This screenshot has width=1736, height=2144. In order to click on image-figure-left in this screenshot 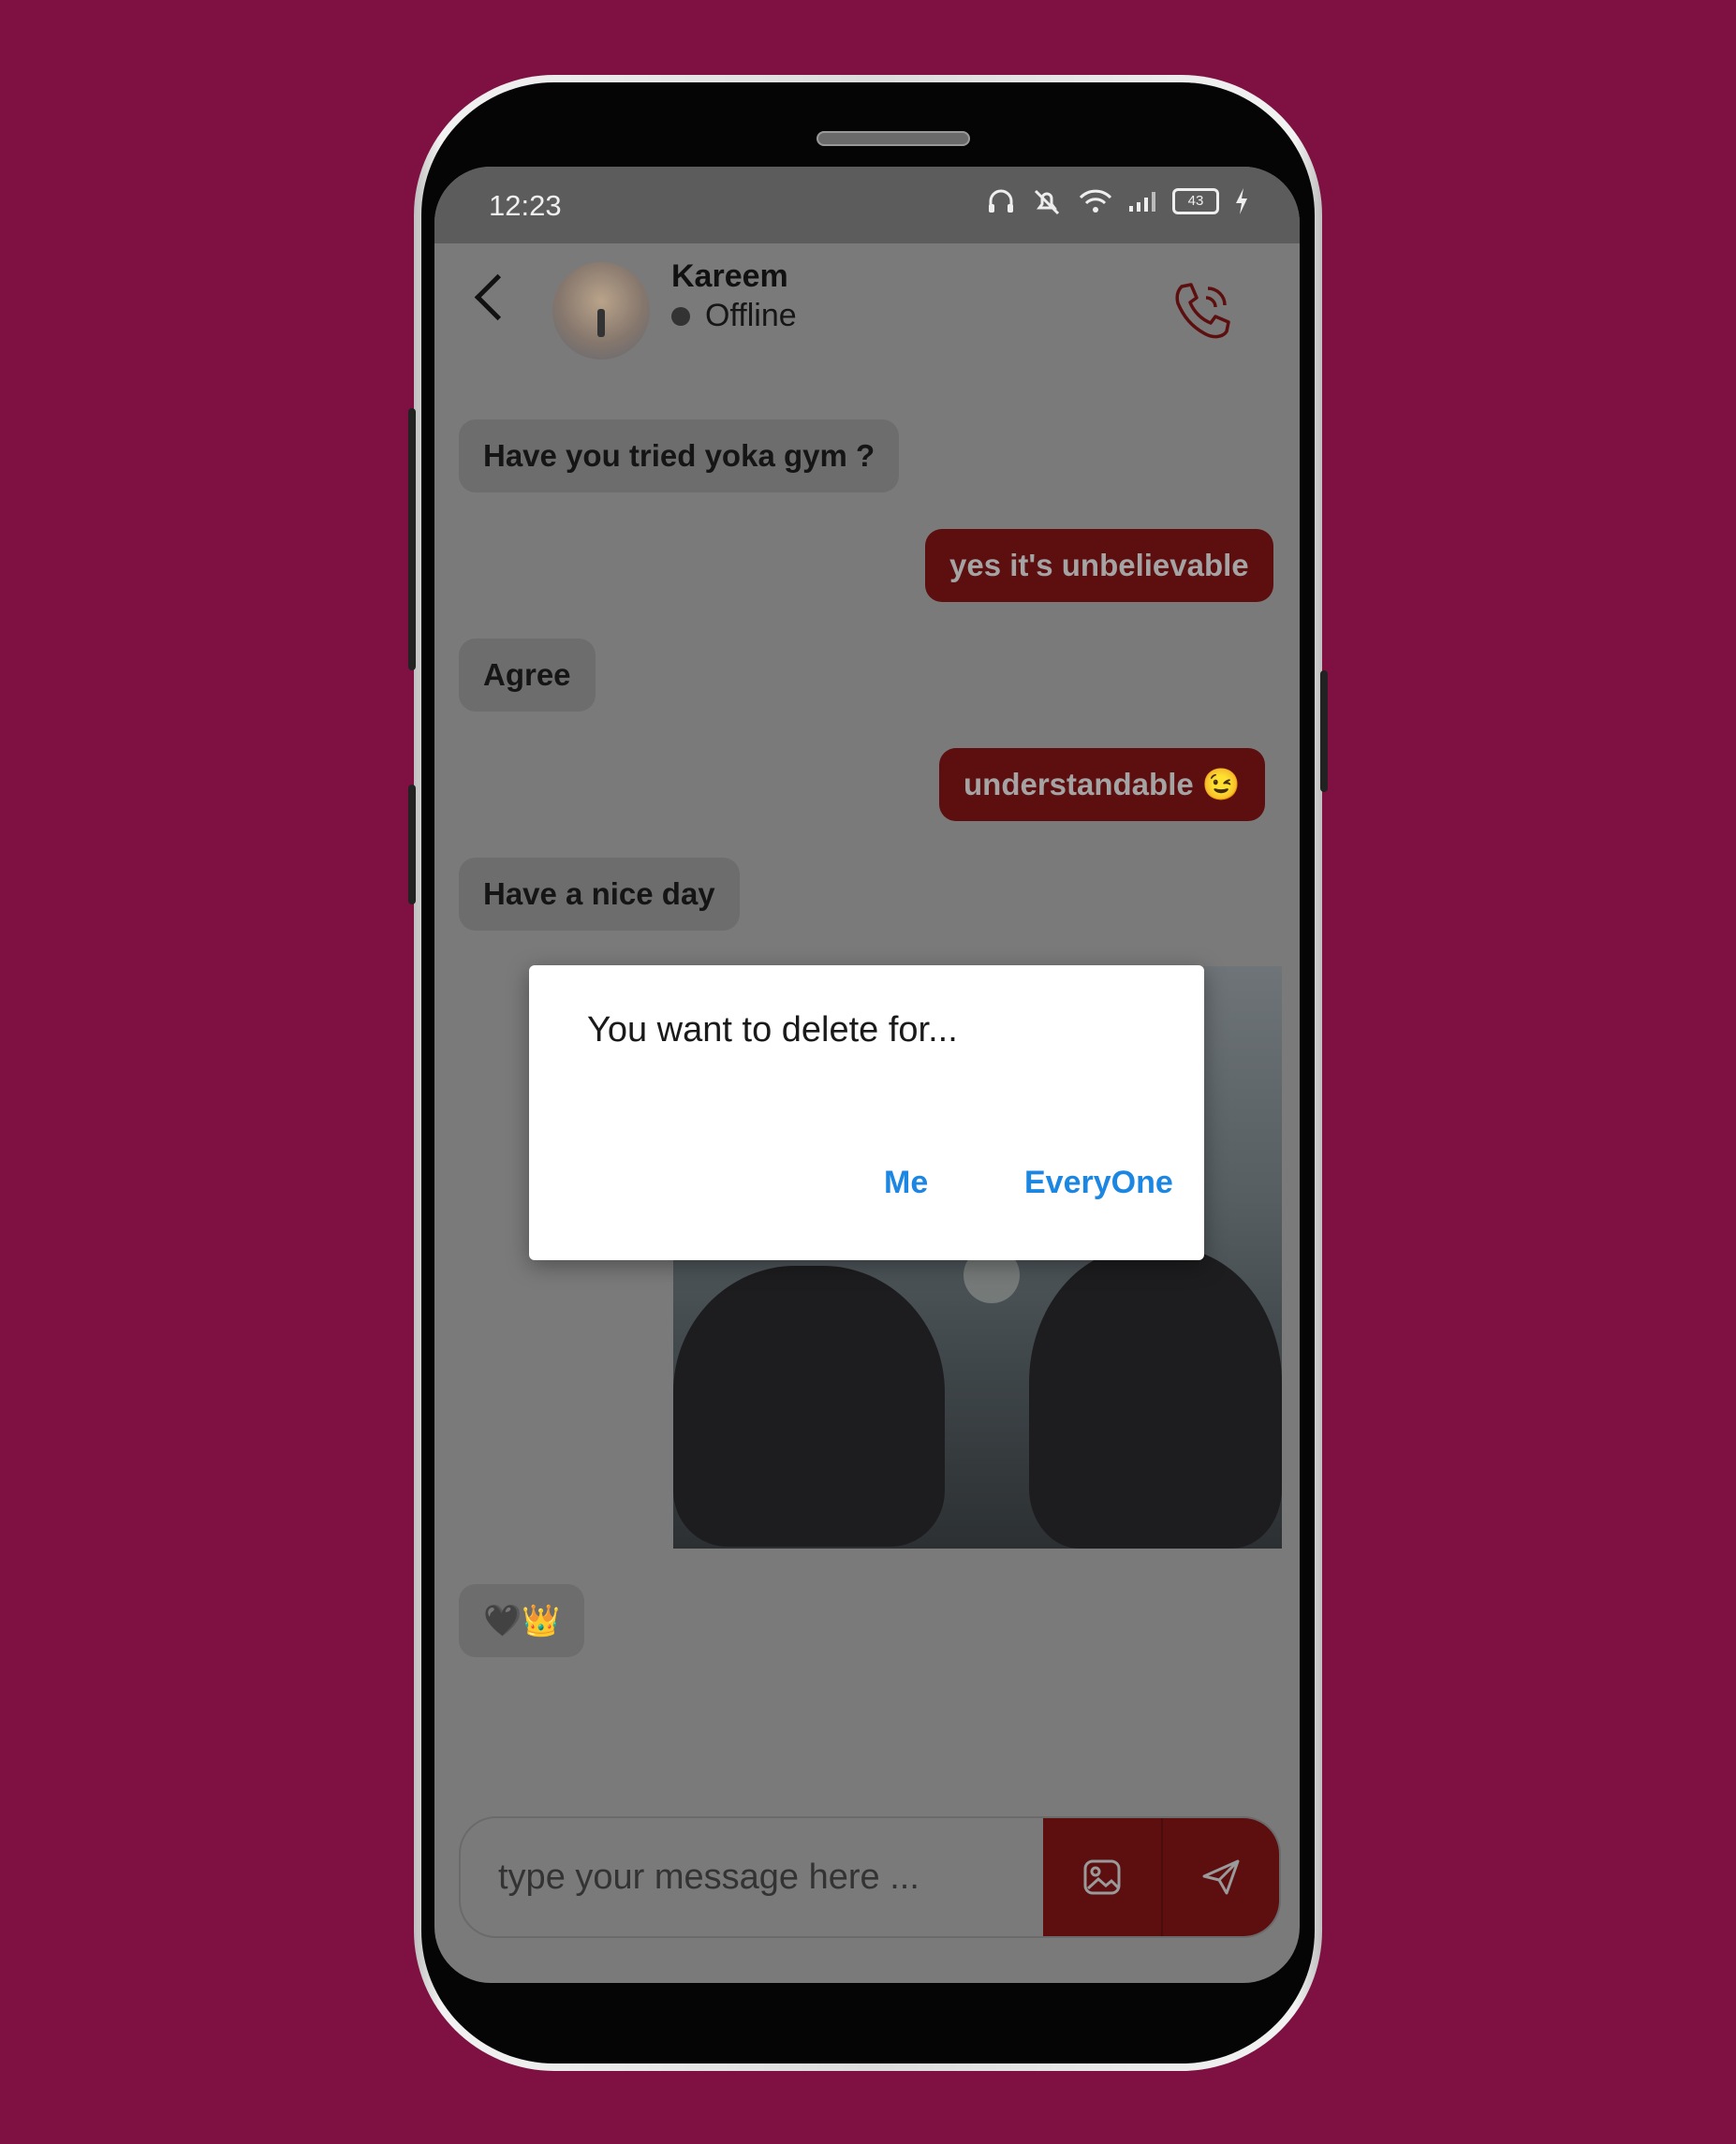, I will do `click(809, 1406)`.